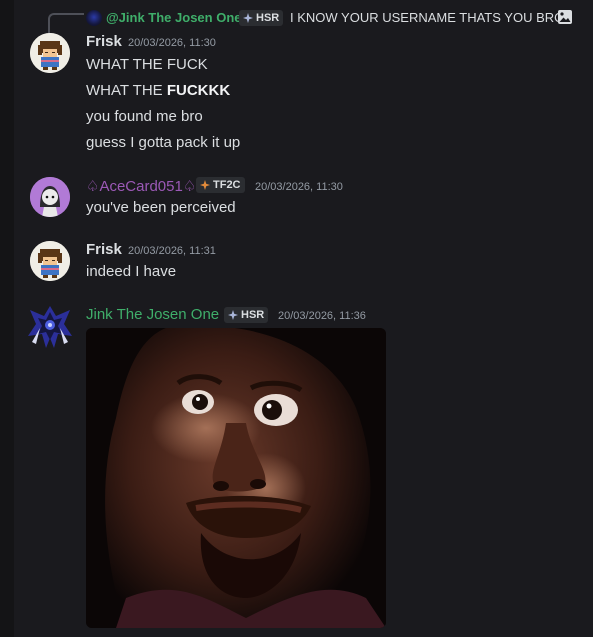 The width and height of the screenshot is (593, 637). Describe the element at coordinates (253, 315) in the screenshot. I see `server-tag-label: HSR` at that location.